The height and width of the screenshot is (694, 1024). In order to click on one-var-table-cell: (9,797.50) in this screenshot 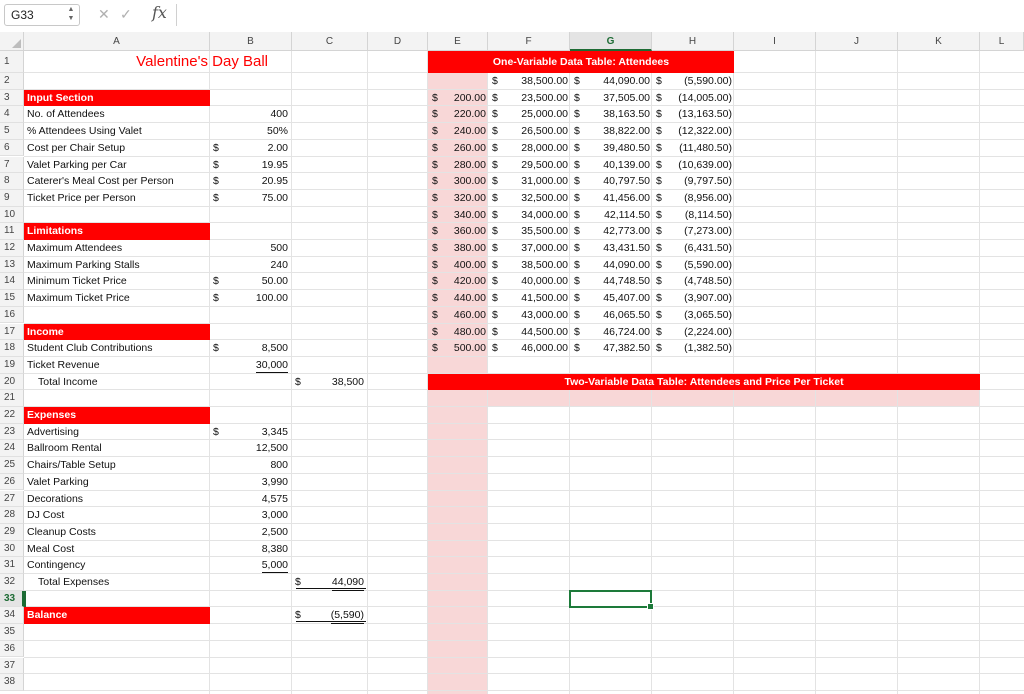, I will do `click(708, 181)`.